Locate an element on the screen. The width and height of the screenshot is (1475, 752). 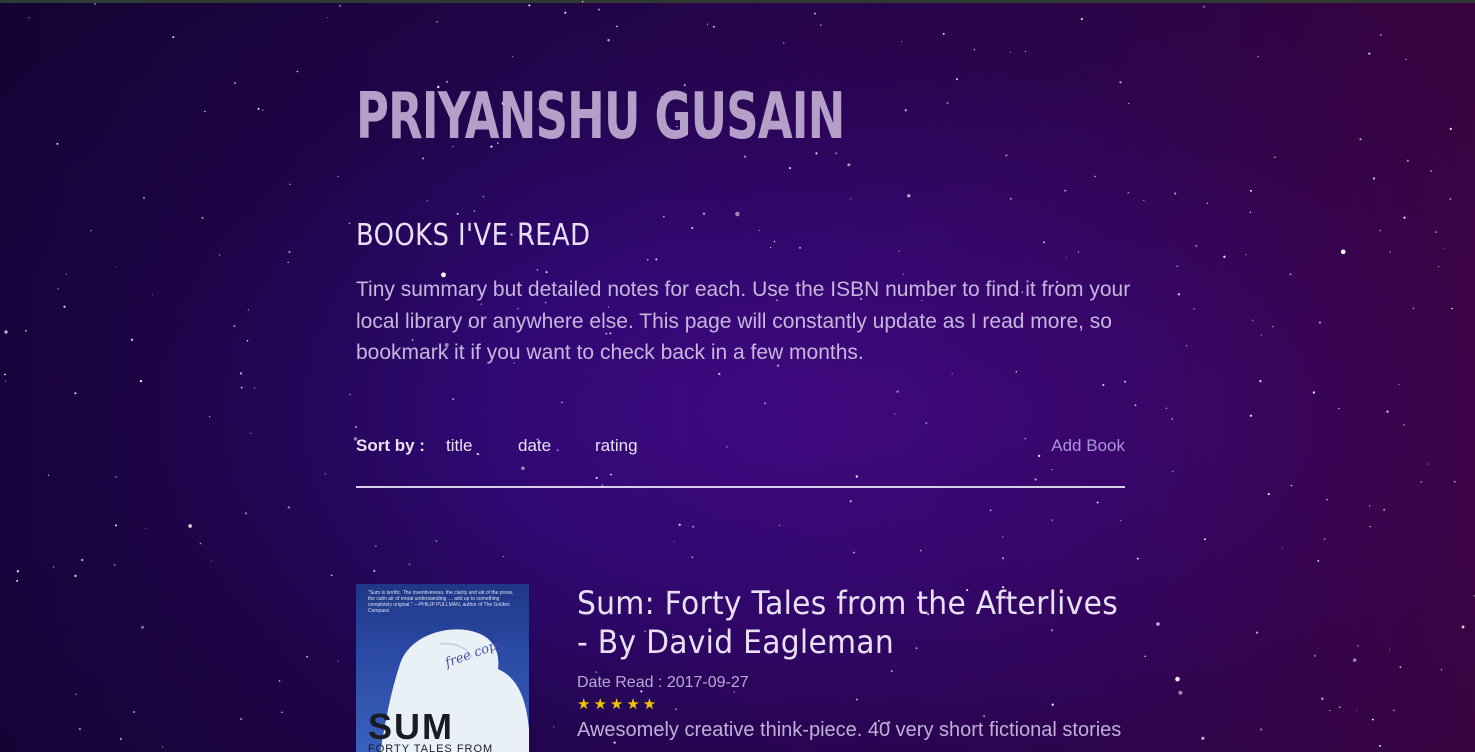
top-border is located at coordinates (737, 1).